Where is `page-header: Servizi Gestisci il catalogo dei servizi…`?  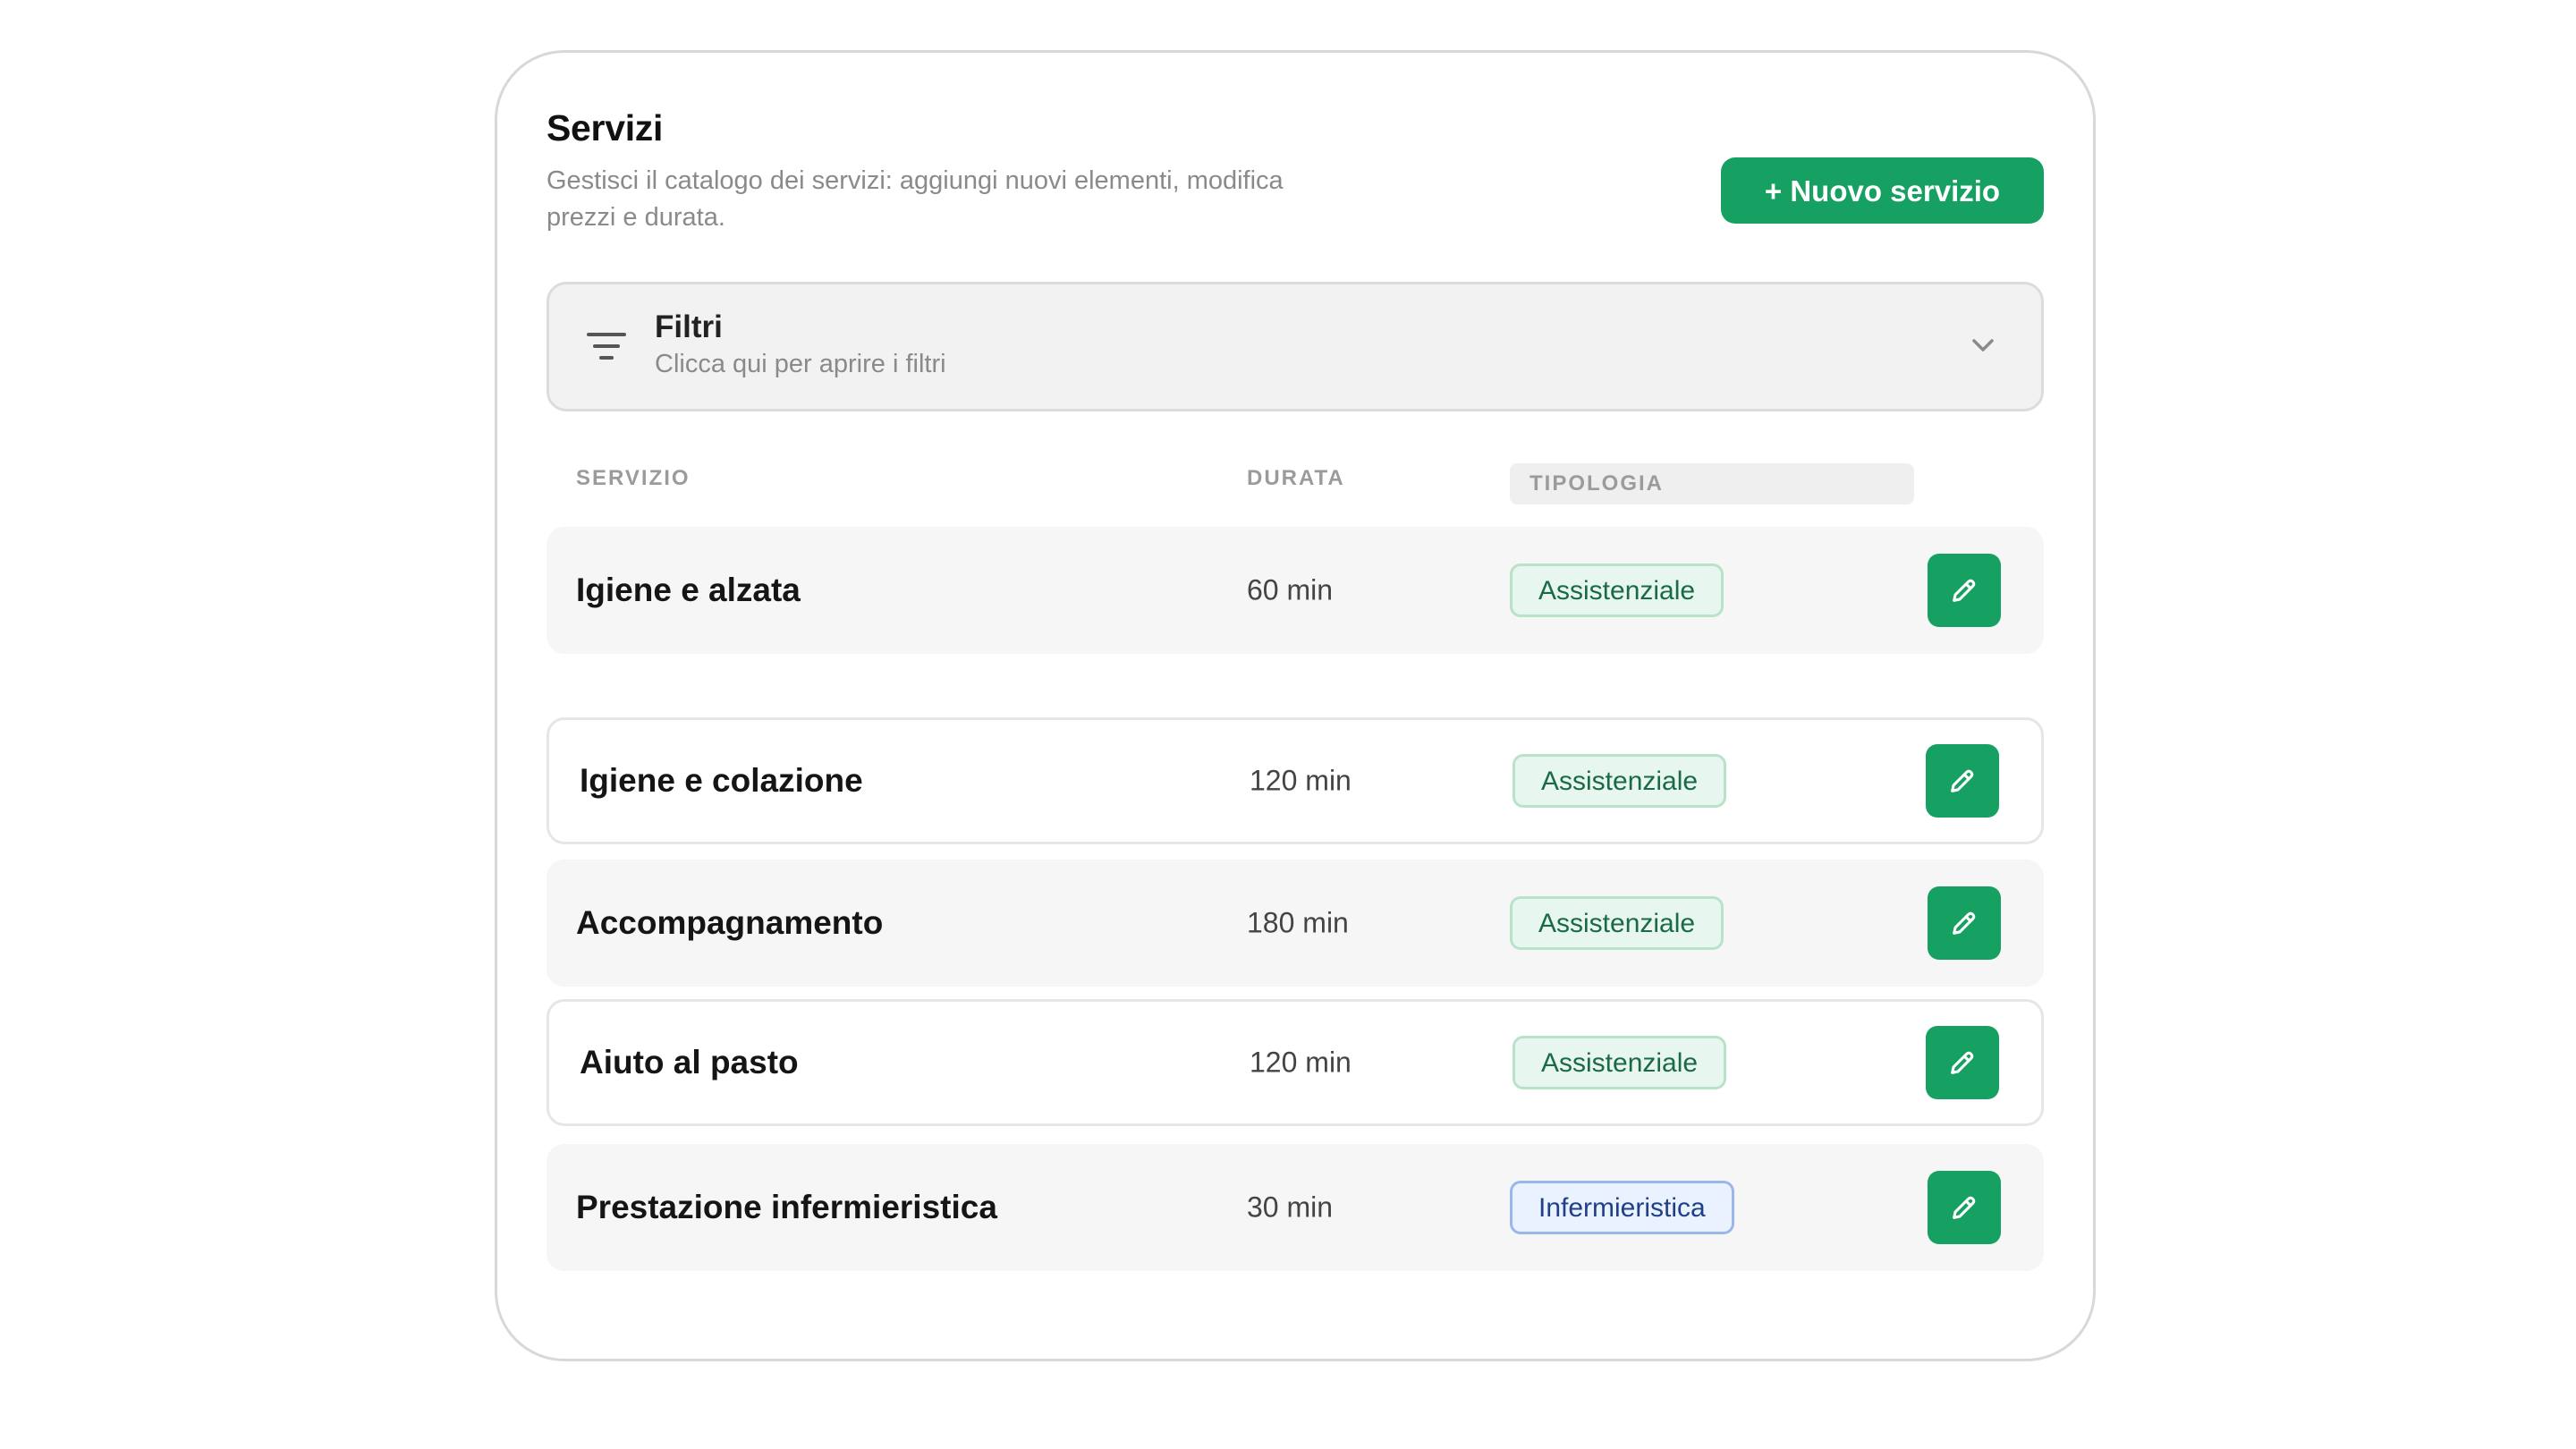
page-header: Servizi Gestisci il catalogo dei servizi… is located at coordinates (1295, 173).